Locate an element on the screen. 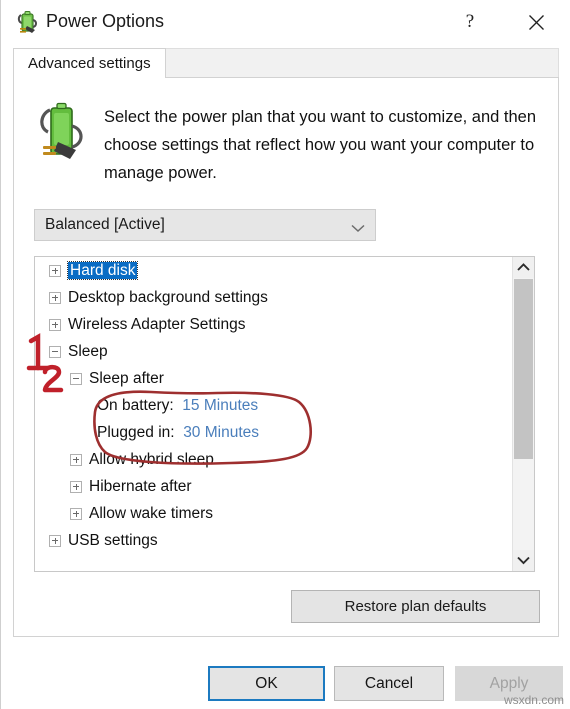 This screenshot has height=709, width=570. tree-row: Allow hybrid sleep is located at coordinates (274, 459).